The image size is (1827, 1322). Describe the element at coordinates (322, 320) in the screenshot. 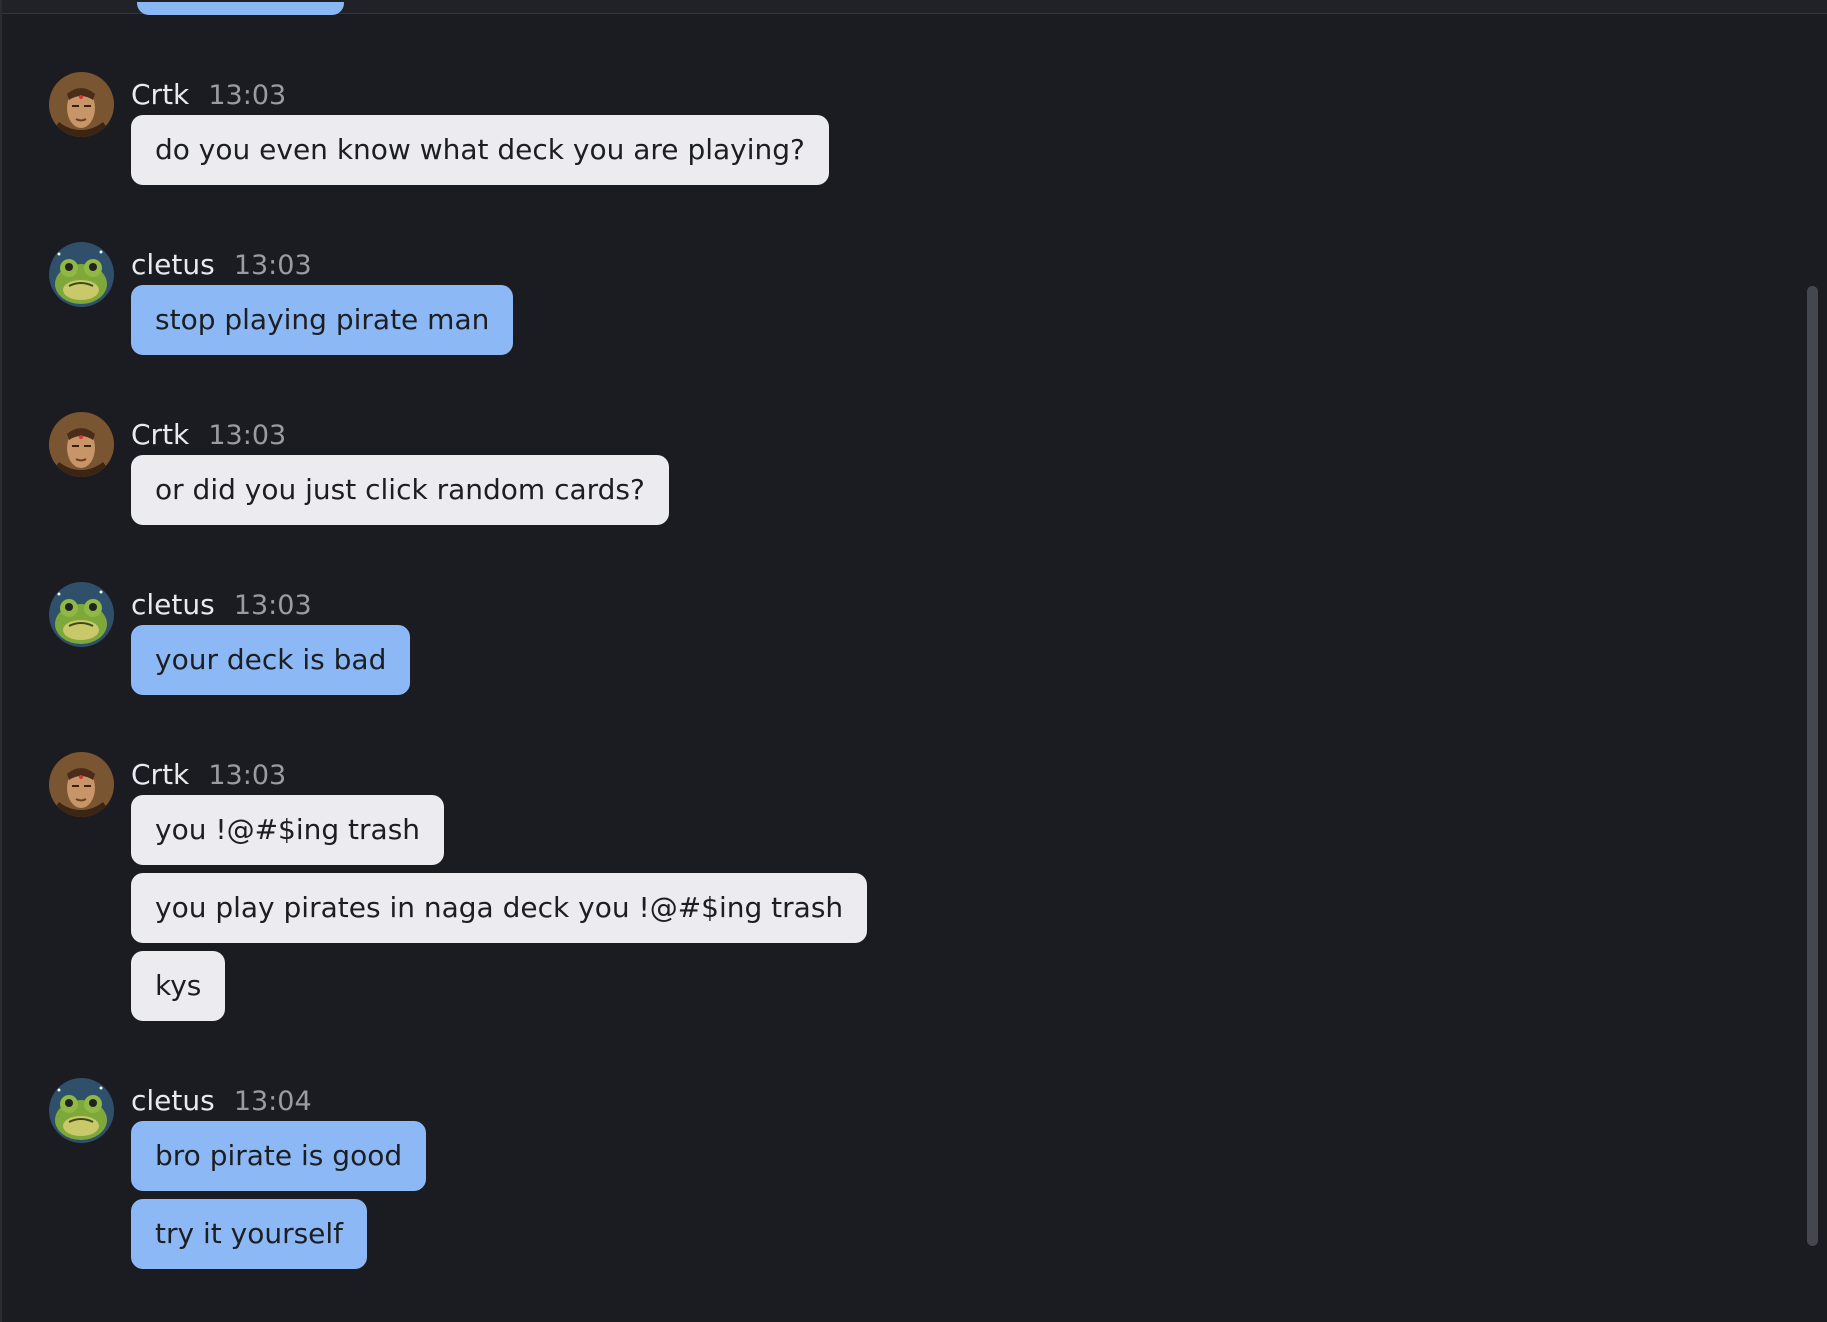

I see `message-bubble: stop playing pirate man` at that location.